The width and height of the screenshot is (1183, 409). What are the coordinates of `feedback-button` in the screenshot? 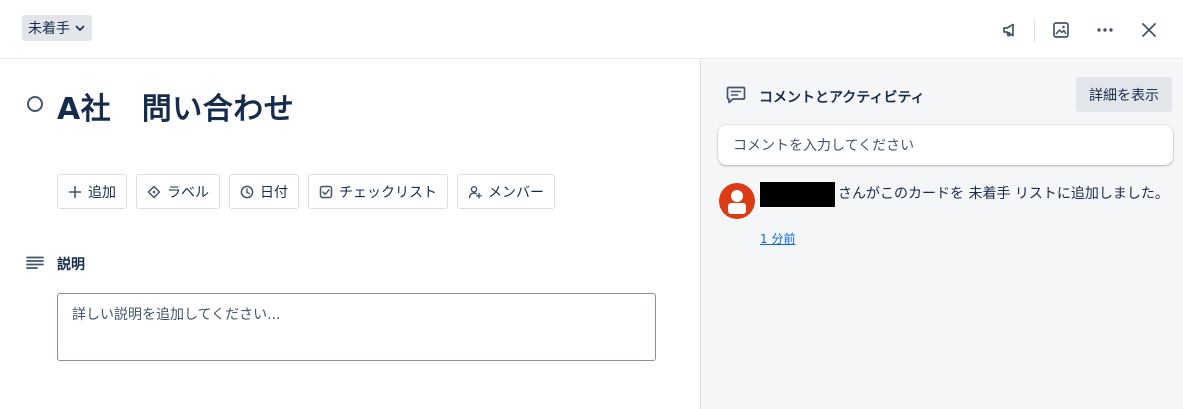 It's located at (1010, 30).